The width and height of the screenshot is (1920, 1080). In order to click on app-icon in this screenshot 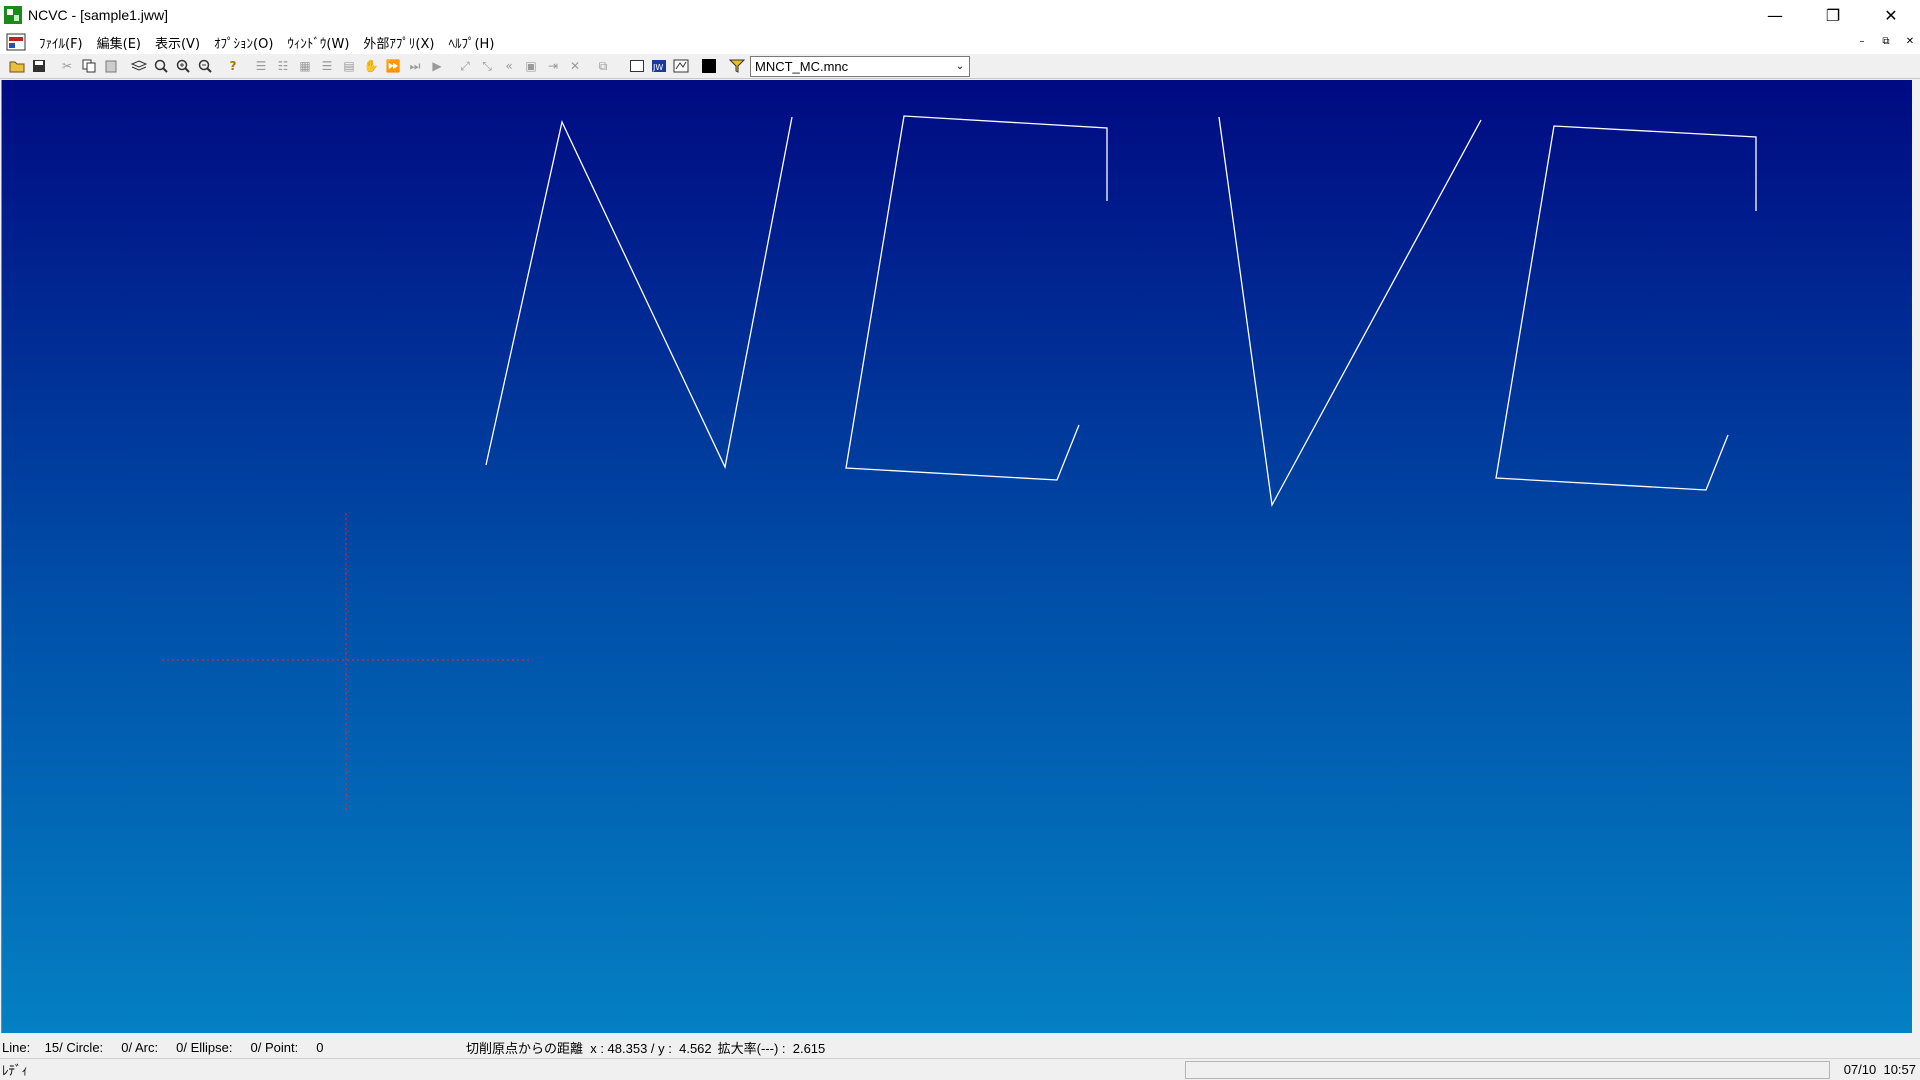, I will do `click(13, 15)`.